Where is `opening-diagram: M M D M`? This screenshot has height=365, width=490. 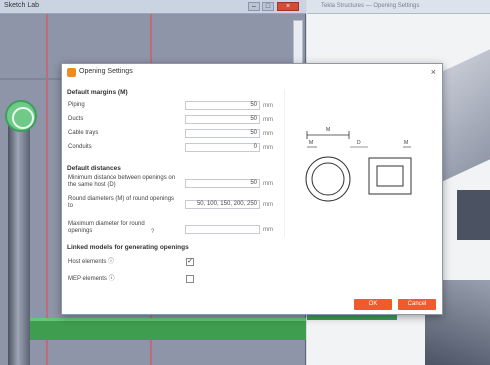
opening-diagram: M M D M is located at coordinates (361, 163).